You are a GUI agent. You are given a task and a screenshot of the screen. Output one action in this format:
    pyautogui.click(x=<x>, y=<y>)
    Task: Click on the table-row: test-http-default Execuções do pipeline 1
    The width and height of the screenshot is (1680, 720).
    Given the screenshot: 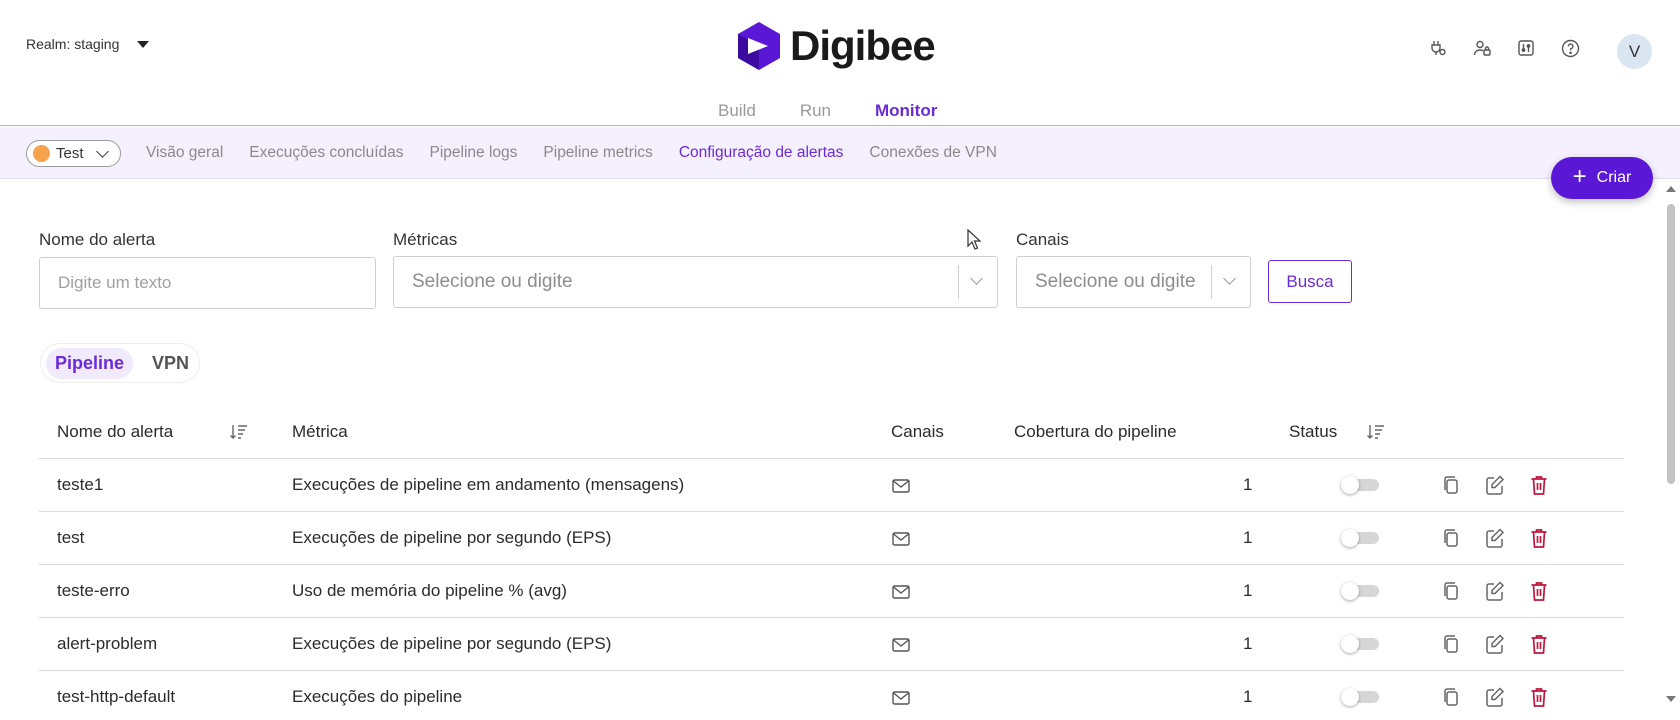 What is the action you would take?
    pyautogui.click(x=831, y=695)
    